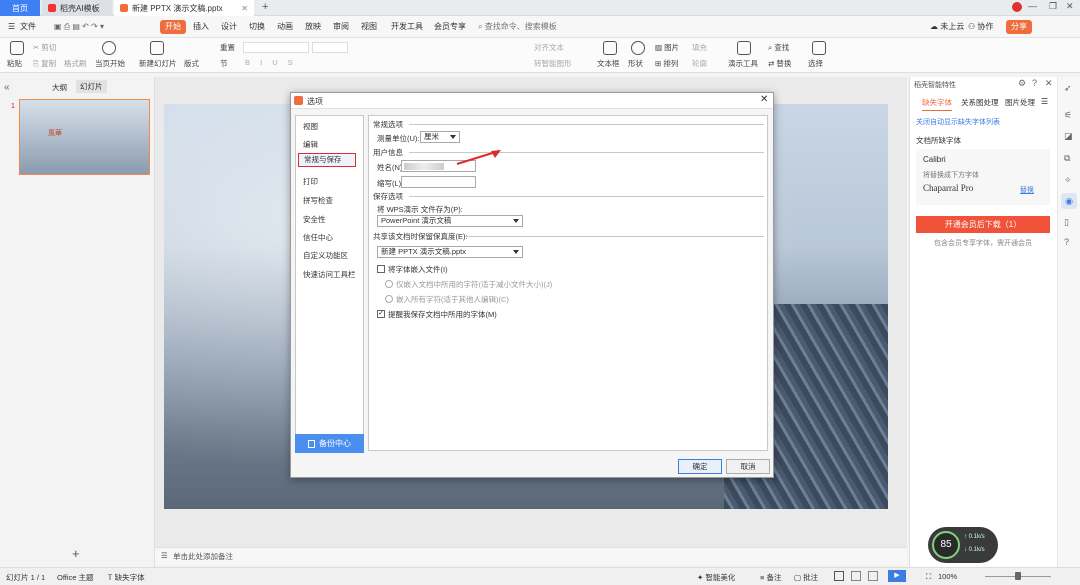  I want to click on zoom-level: 100%, so click(947, 576).